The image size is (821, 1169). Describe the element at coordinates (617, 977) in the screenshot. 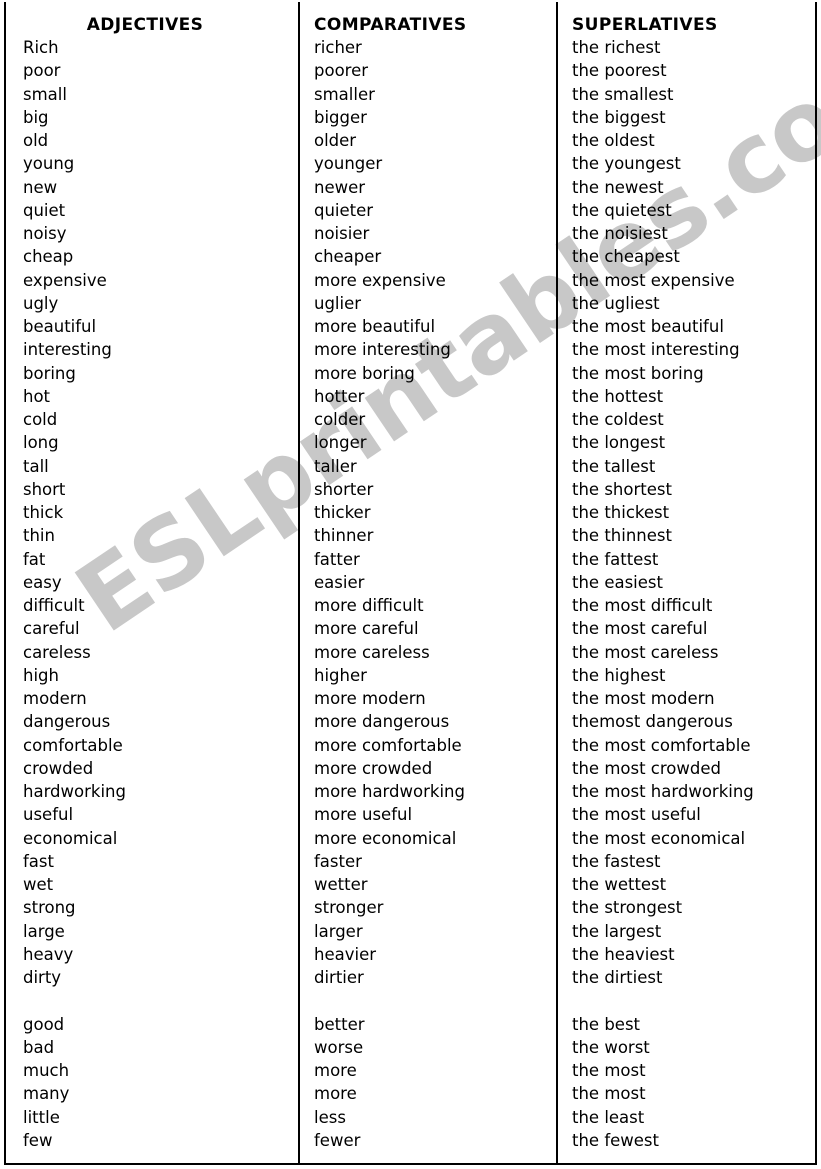

I see `word-item: the dirtiest` at that location.